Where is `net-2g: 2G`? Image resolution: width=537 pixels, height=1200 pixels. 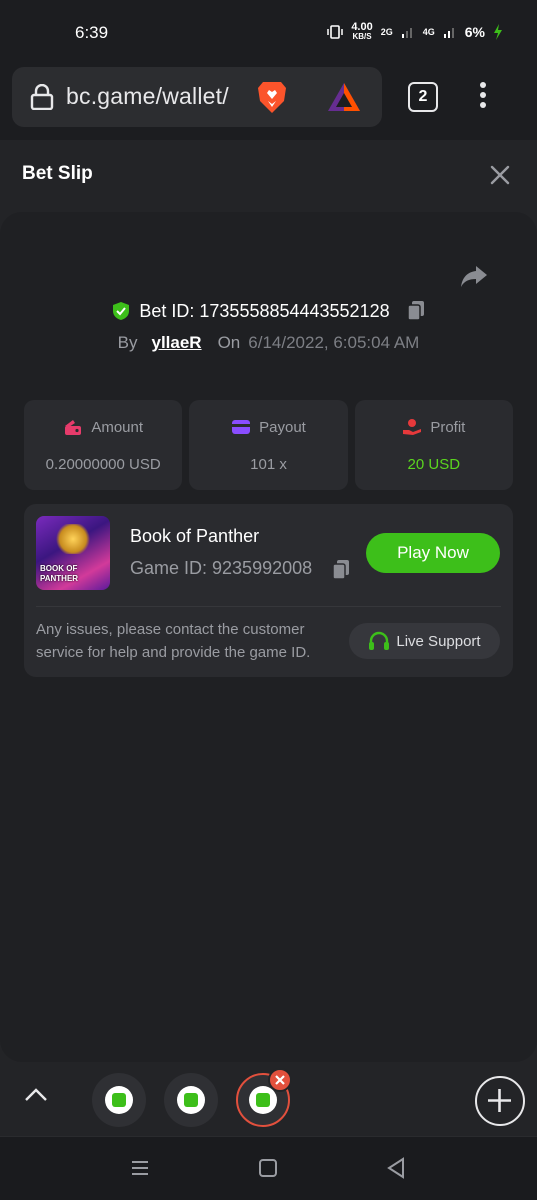 net-2g: 2G is located at coordinates (386, 32).